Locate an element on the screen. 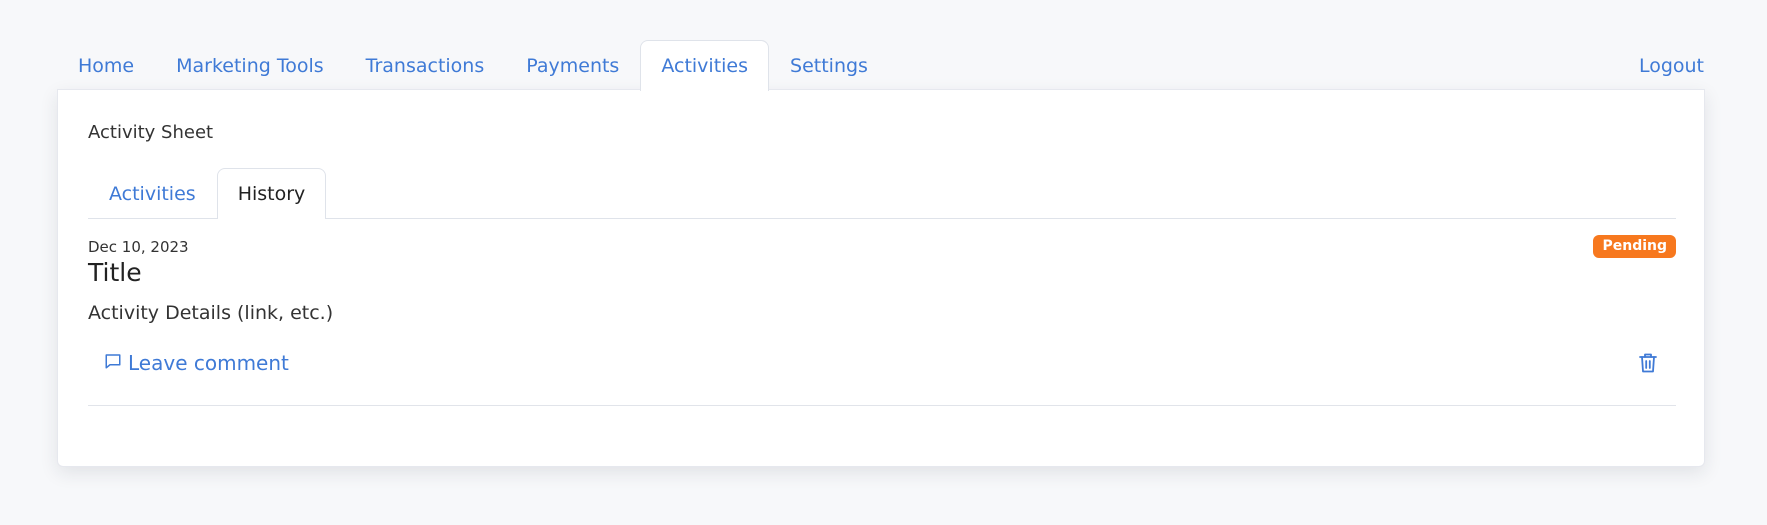  leave-comment-label: Leave comment is located at coordinates (208, 363).